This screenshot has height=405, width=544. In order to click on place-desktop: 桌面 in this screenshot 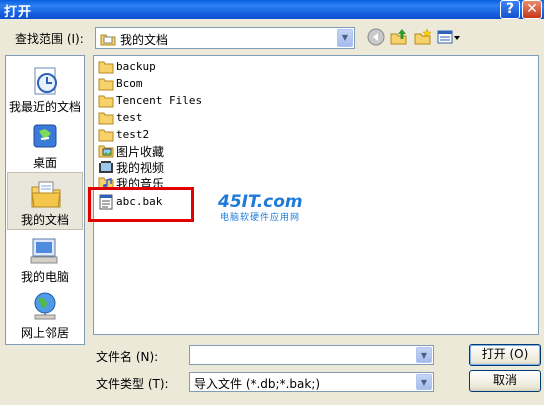, I will do `click(45, 145)`.